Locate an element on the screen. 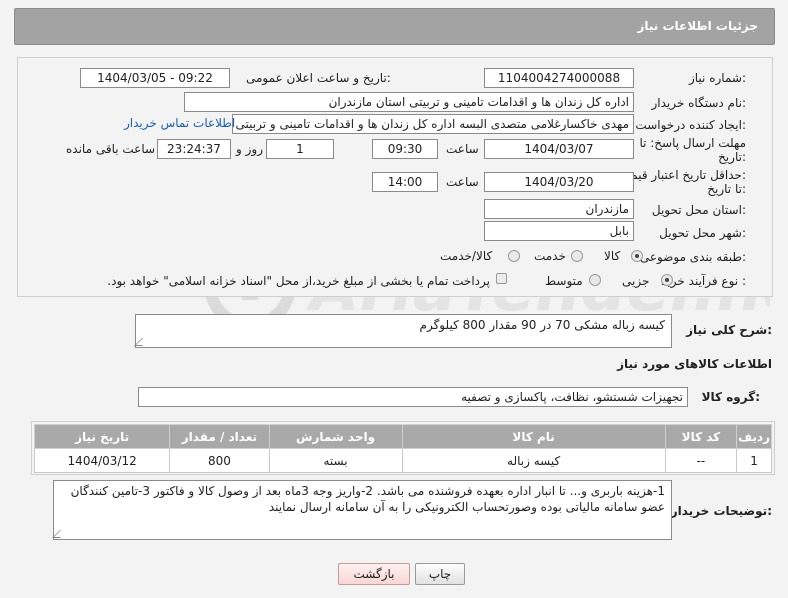 This screenshot has width=788, height=598. buyer-notes-label: توضیحات خریدار: is located at coordinates (721, 511).